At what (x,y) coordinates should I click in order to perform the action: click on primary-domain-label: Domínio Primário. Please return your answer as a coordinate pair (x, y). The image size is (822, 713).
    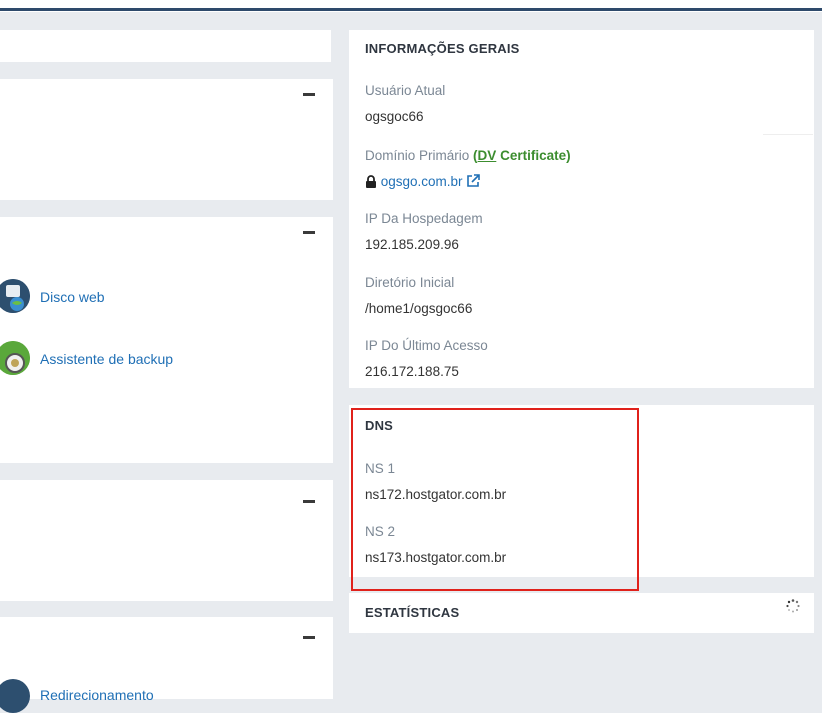
    Looking at the image, I should click on (417, 155).